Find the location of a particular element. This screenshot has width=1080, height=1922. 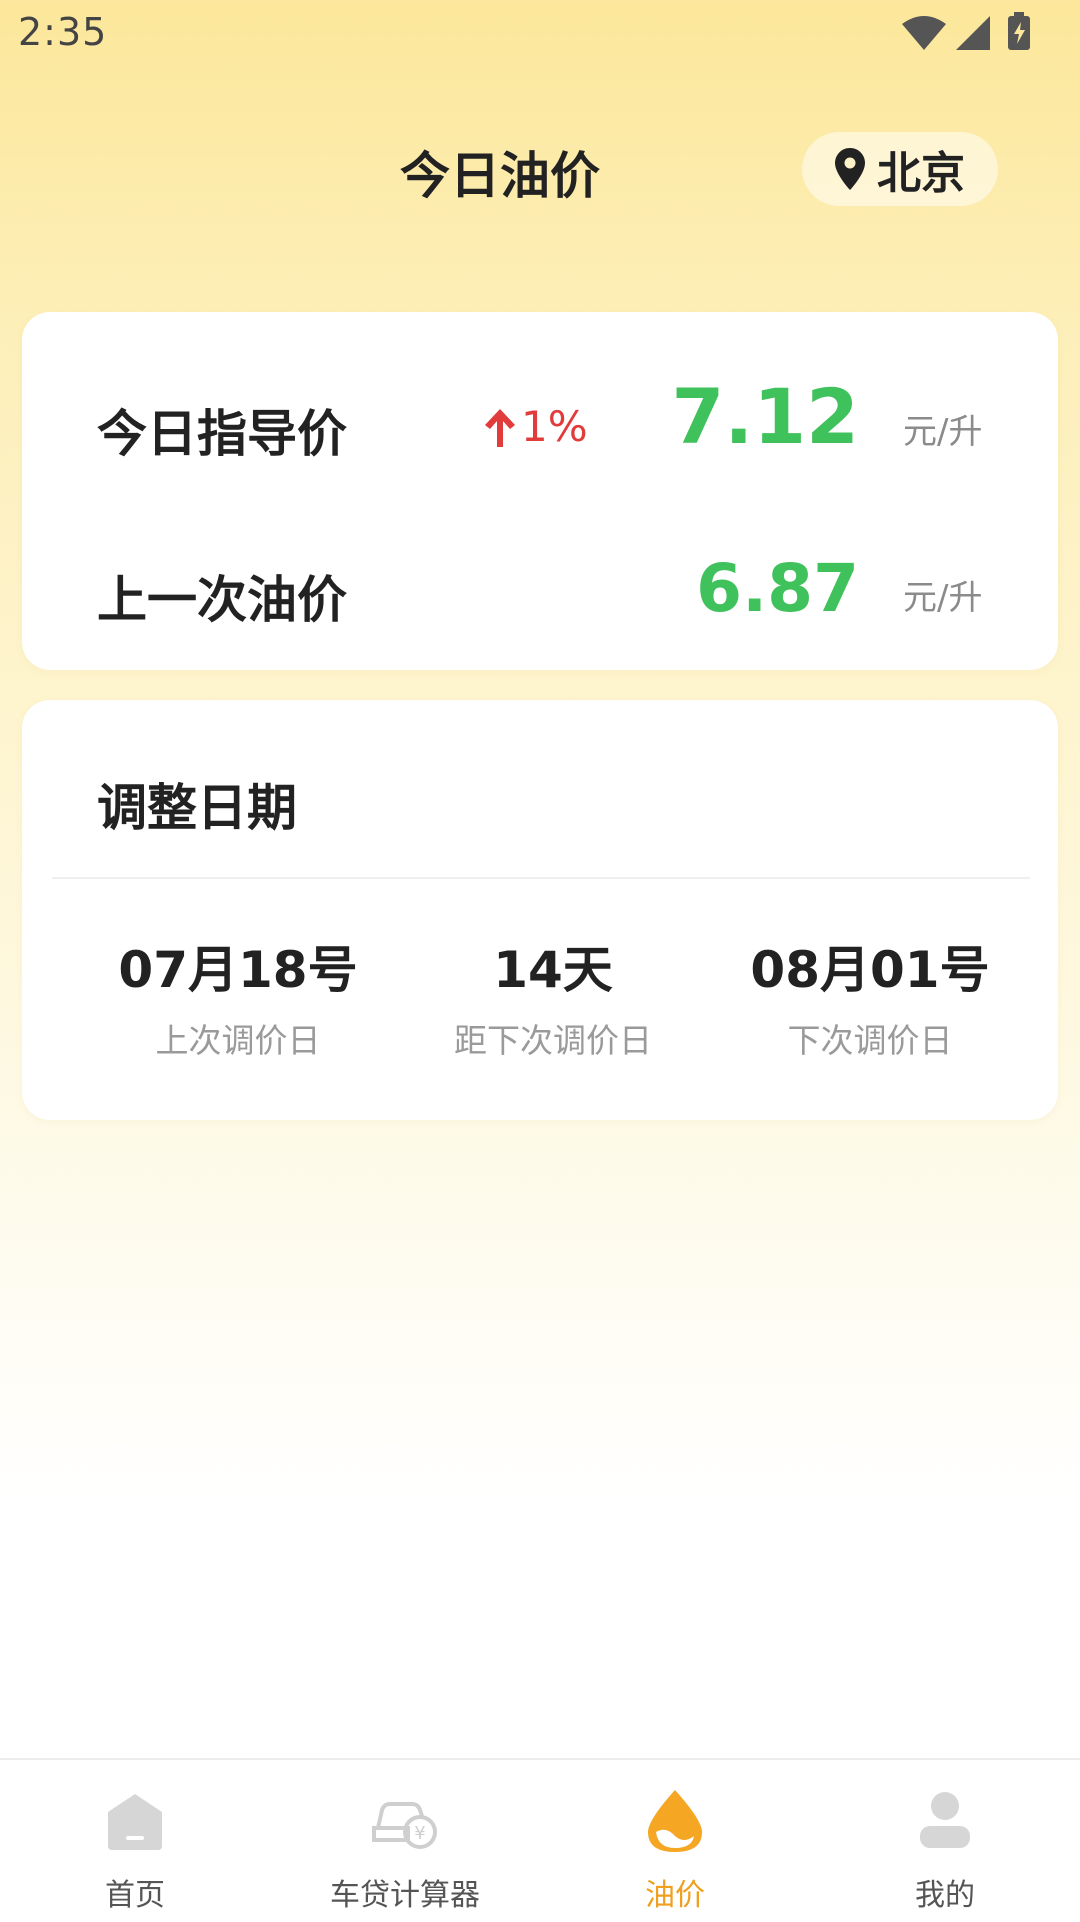

price-change-value: 1% is located at coordinates (554, 426).